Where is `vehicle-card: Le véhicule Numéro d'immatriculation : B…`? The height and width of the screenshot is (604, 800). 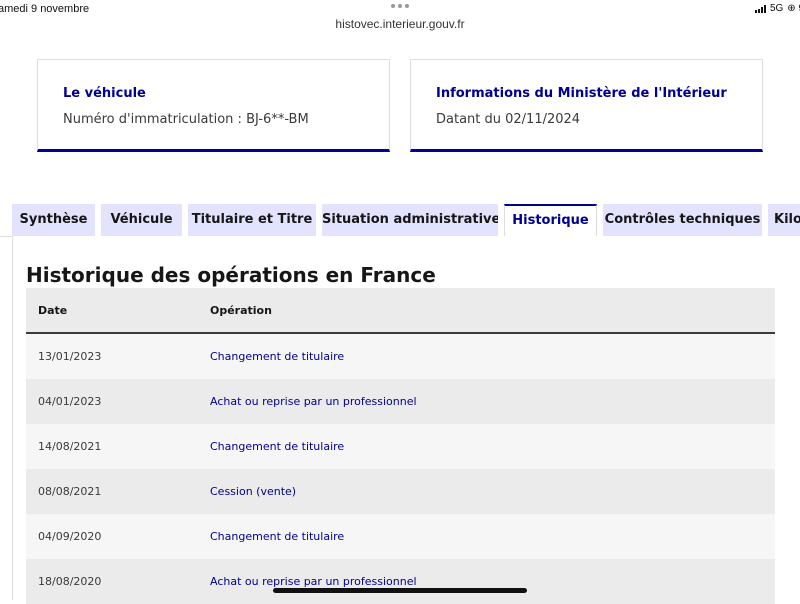
vehicle-card: Le véhicule Numéro d'immatriculation : B… is located at coordinates (213, 105).